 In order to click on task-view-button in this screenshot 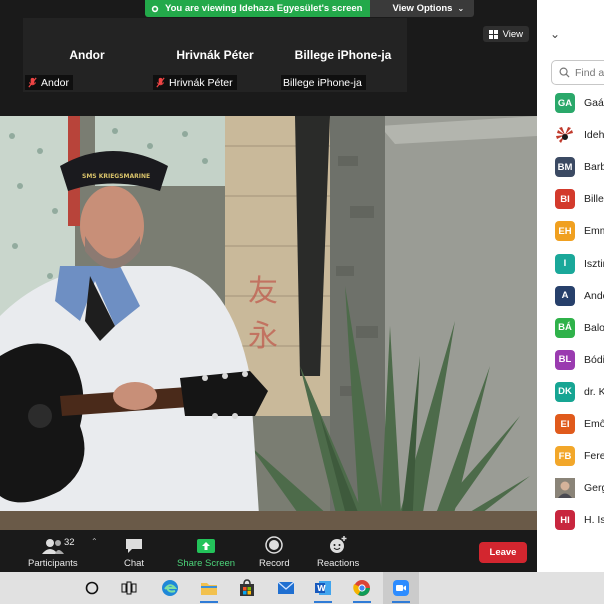, I will do `click(129, 588)`.